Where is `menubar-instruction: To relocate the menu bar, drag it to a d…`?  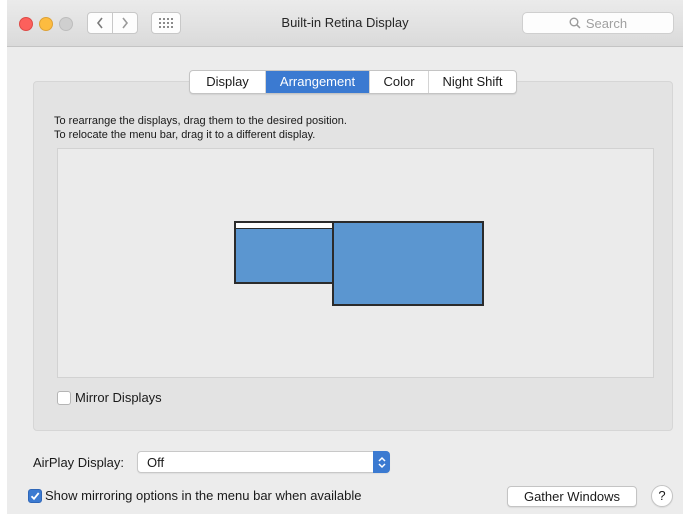 menubar-instruction: To relocate the menu bar, drag it to a d… is located at coordinates (185, 135).